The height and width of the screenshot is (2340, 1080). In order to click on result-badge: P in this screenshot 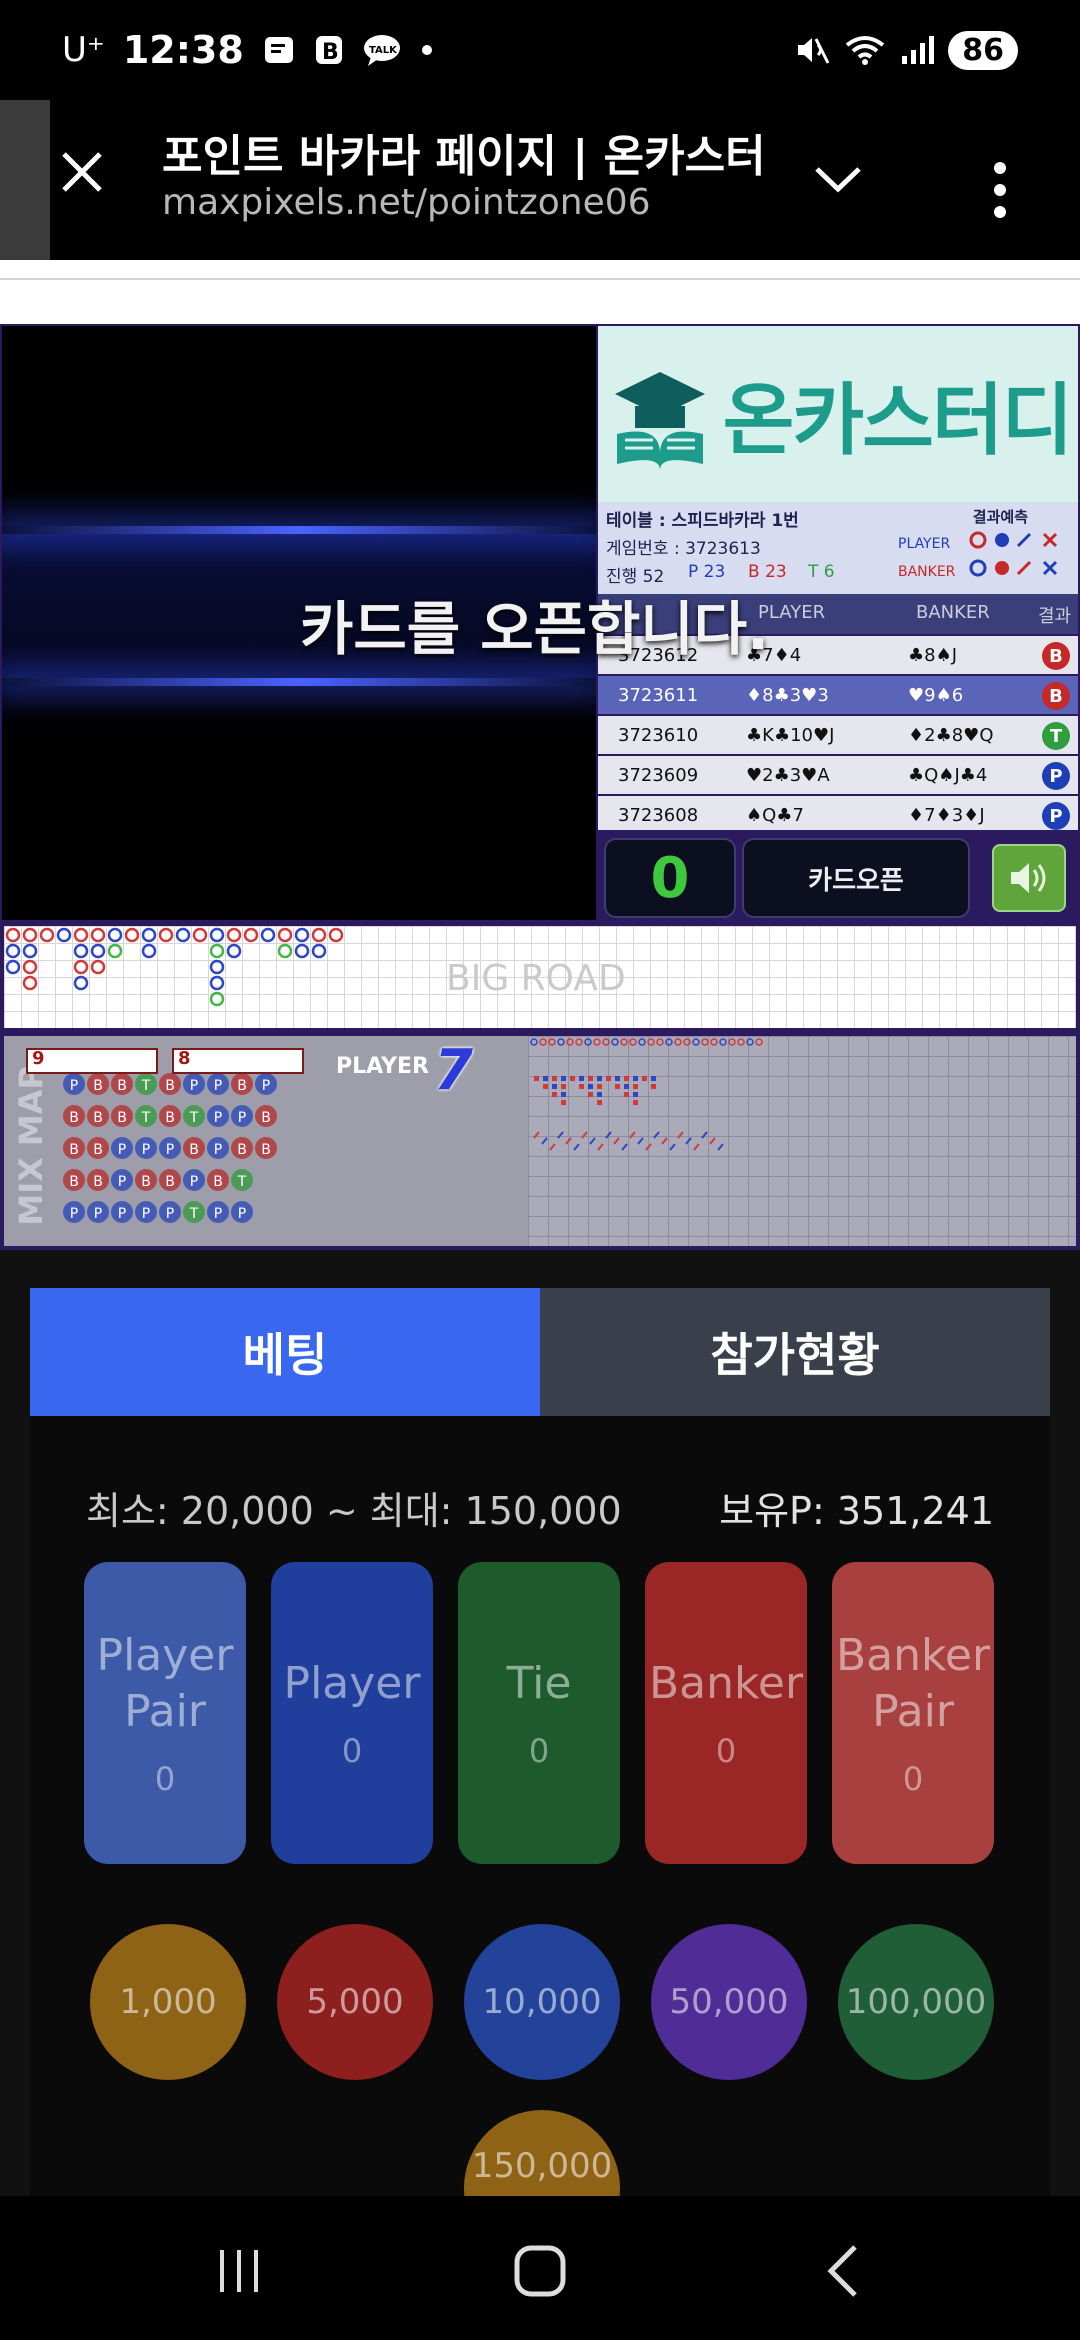, I will do `click(1056, 816)`.